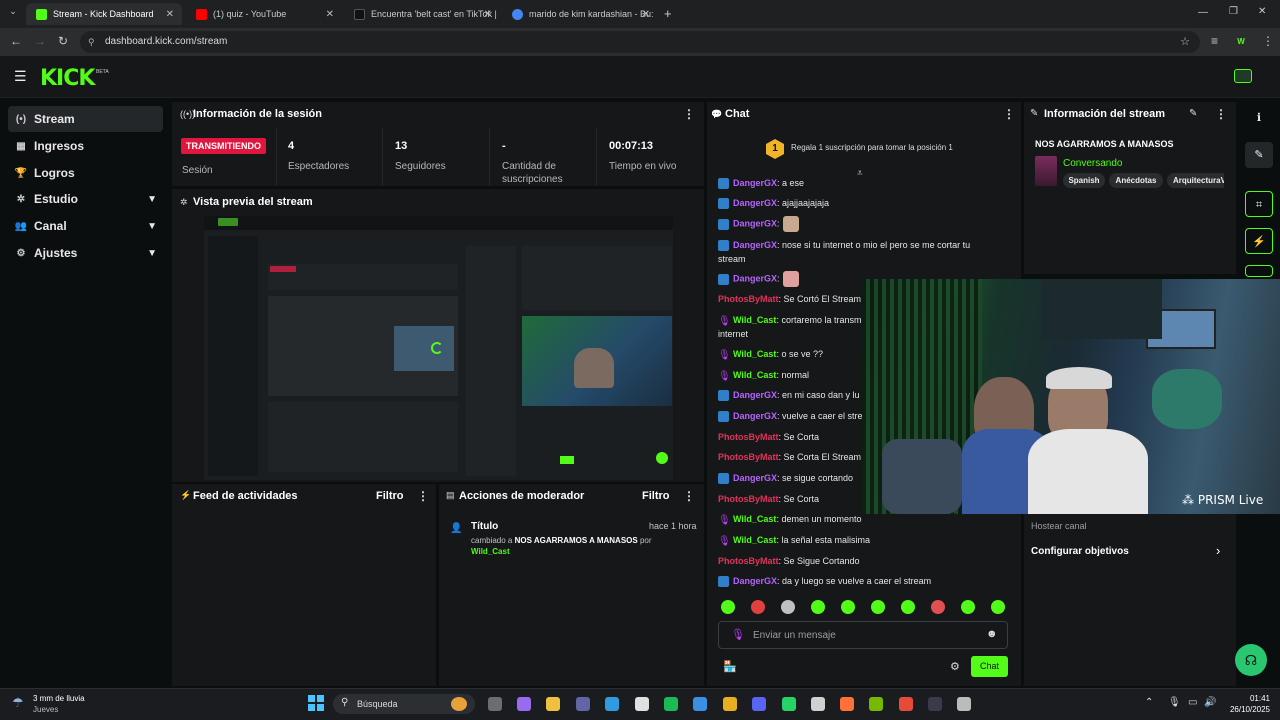 This screenshot has height=720, width=1280. Describe the element at coordinates (67, 78) in the screenshot. I see `kick-logo: KICK` at that location.